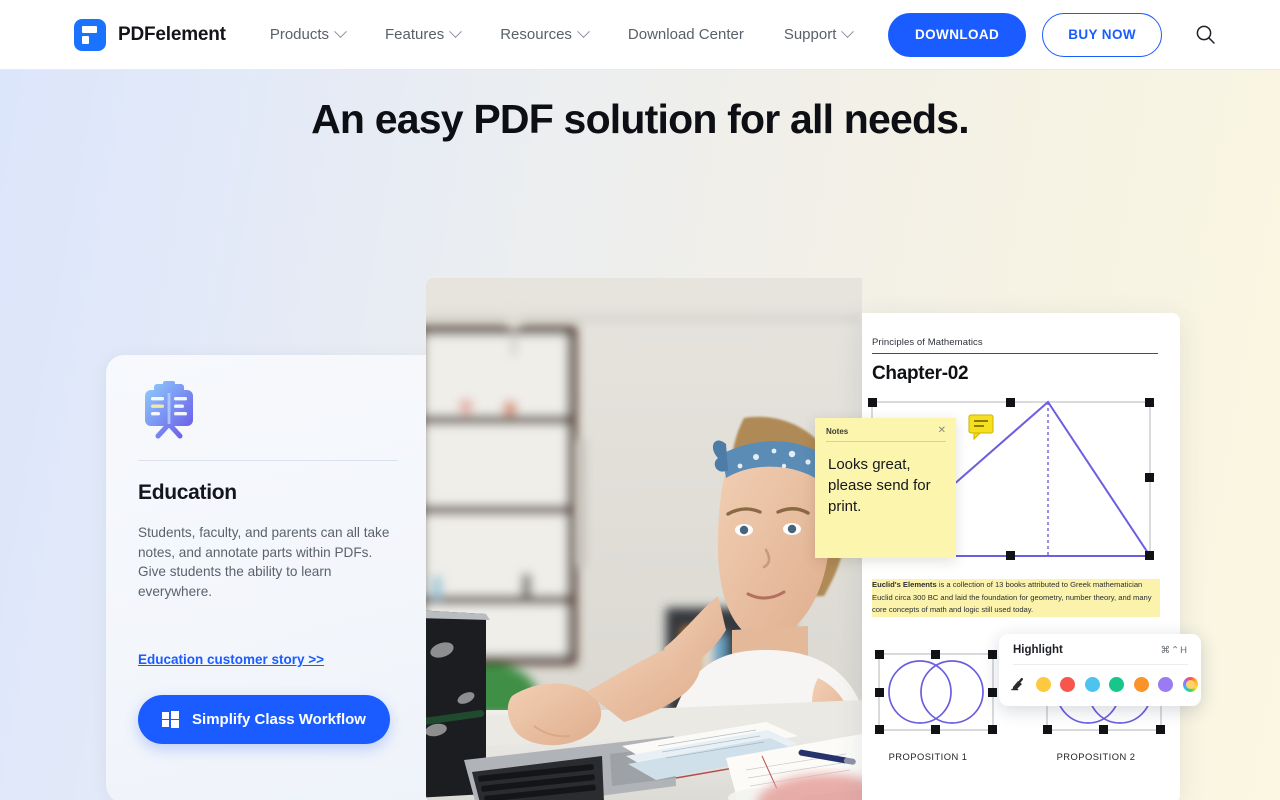 Image resolution: width=1280 pixels, height=800 pixels. I want to click on nav-item-download-center: Download Center, so click(686, 35).